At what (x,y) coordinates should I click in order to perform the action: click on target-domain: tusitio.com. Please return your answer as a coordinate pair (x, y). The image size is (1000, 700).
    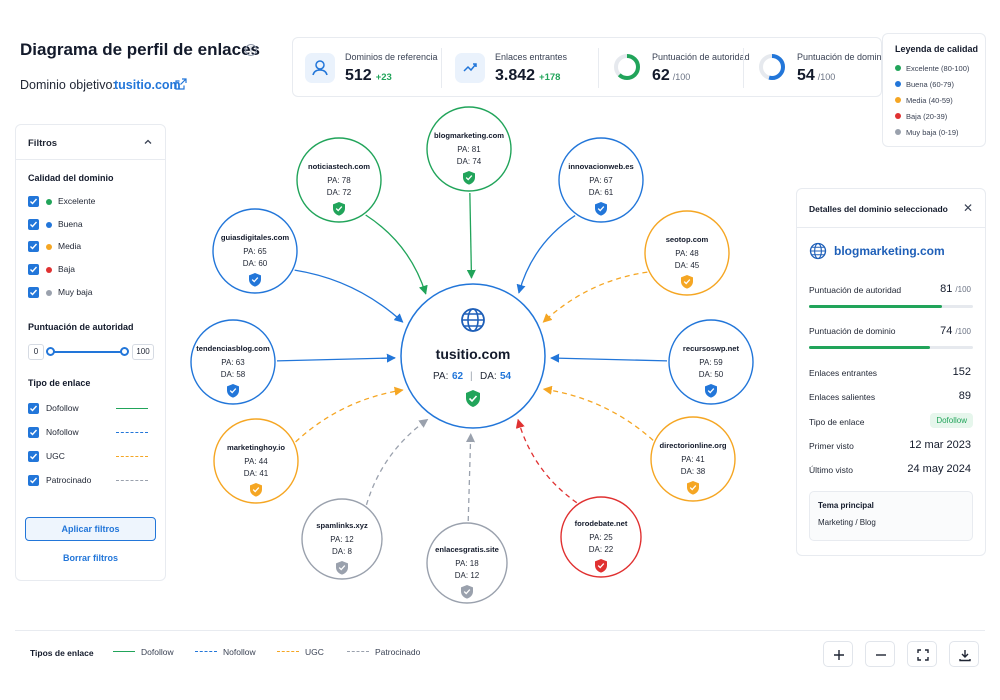
    Looking at the image, I should click on (473, 354).